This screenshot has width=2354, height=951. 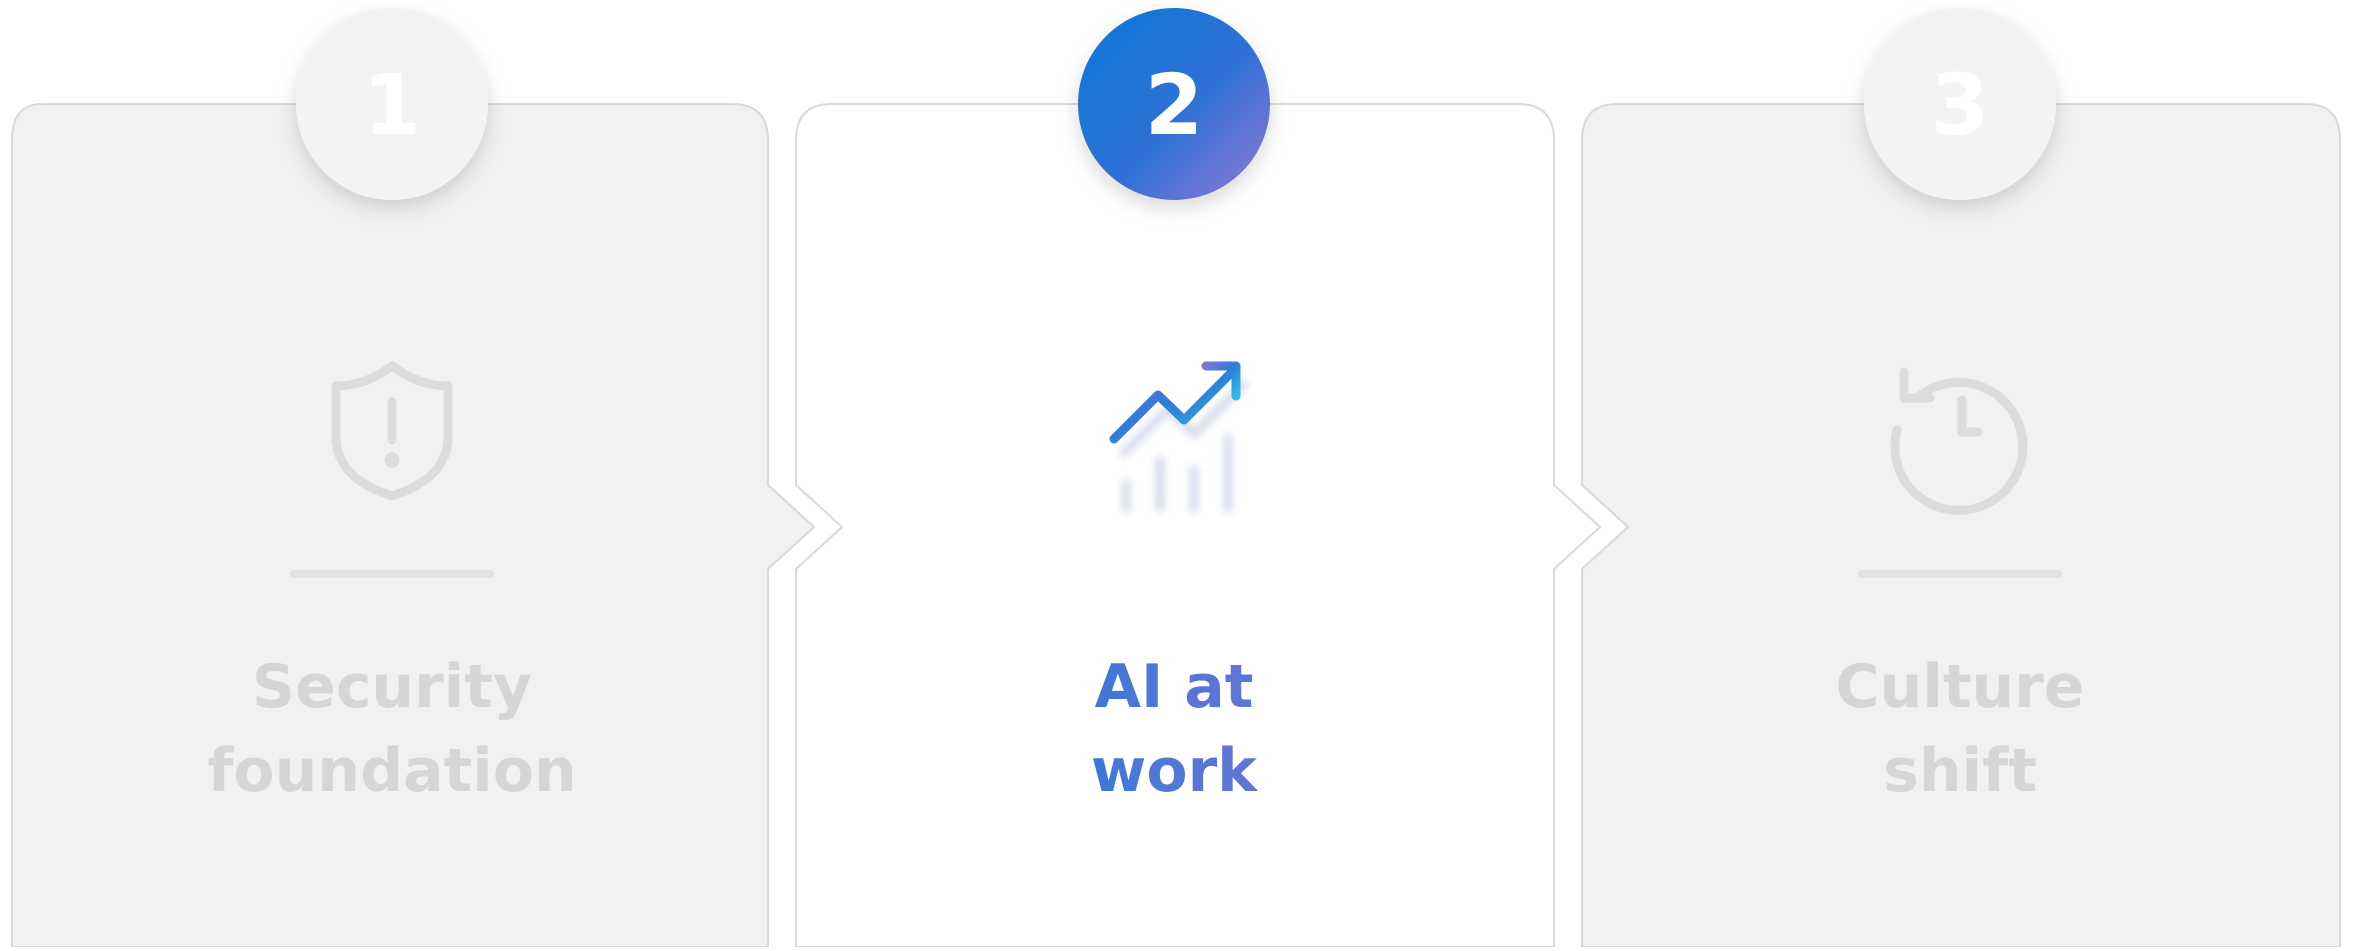 I want to click on step-title-2: AI at work, so click(x=1174, y=729).